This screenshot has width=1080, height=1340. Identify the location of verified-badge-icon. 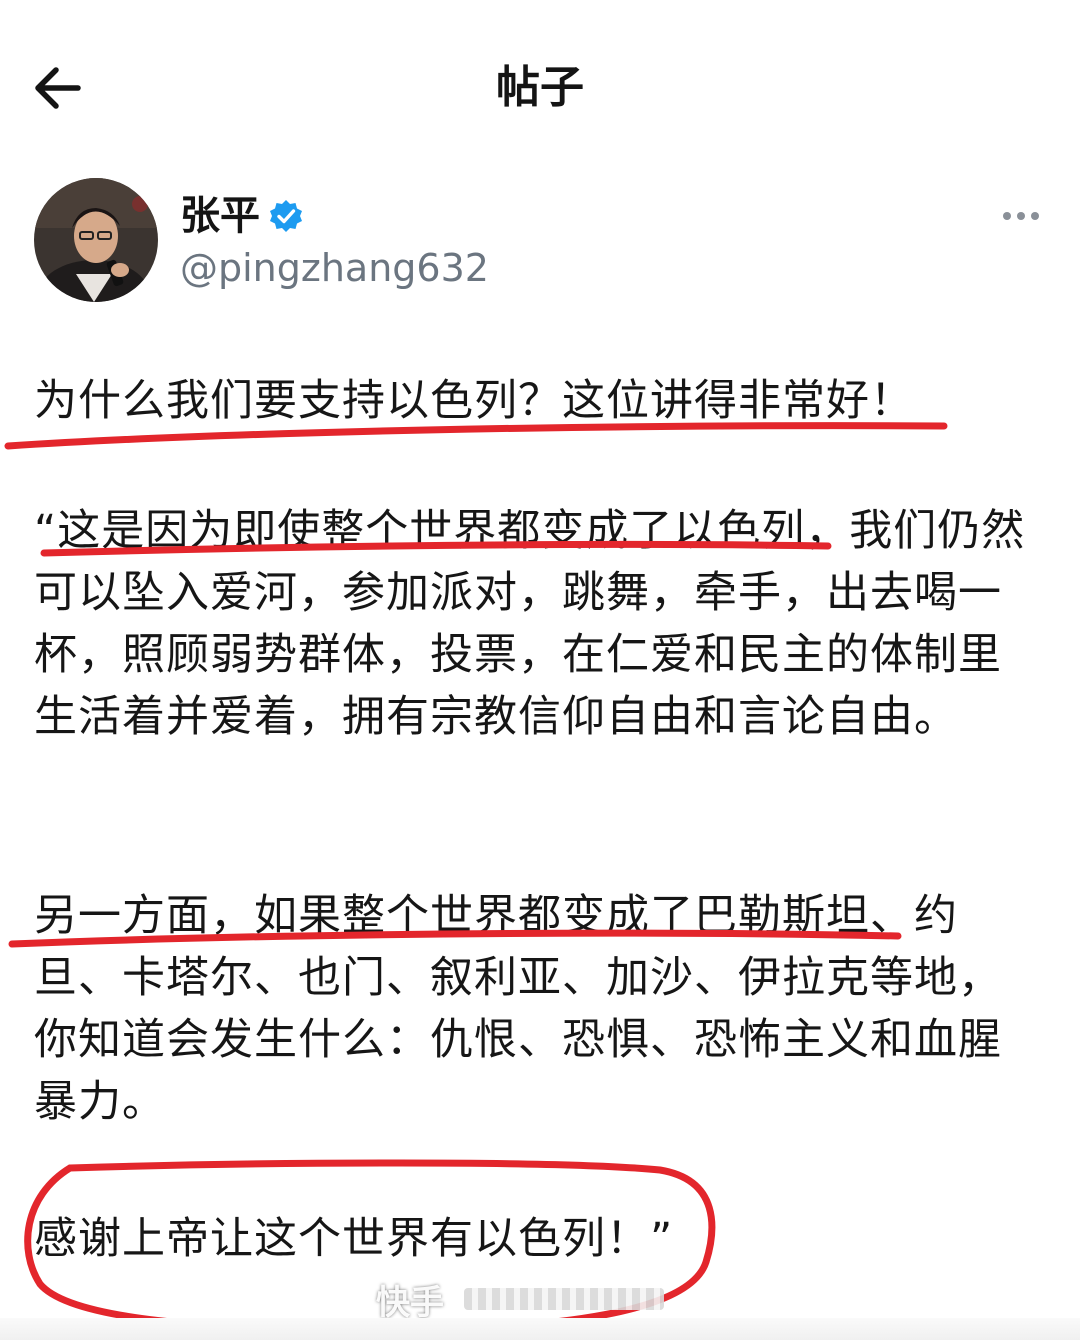
(286, 216).